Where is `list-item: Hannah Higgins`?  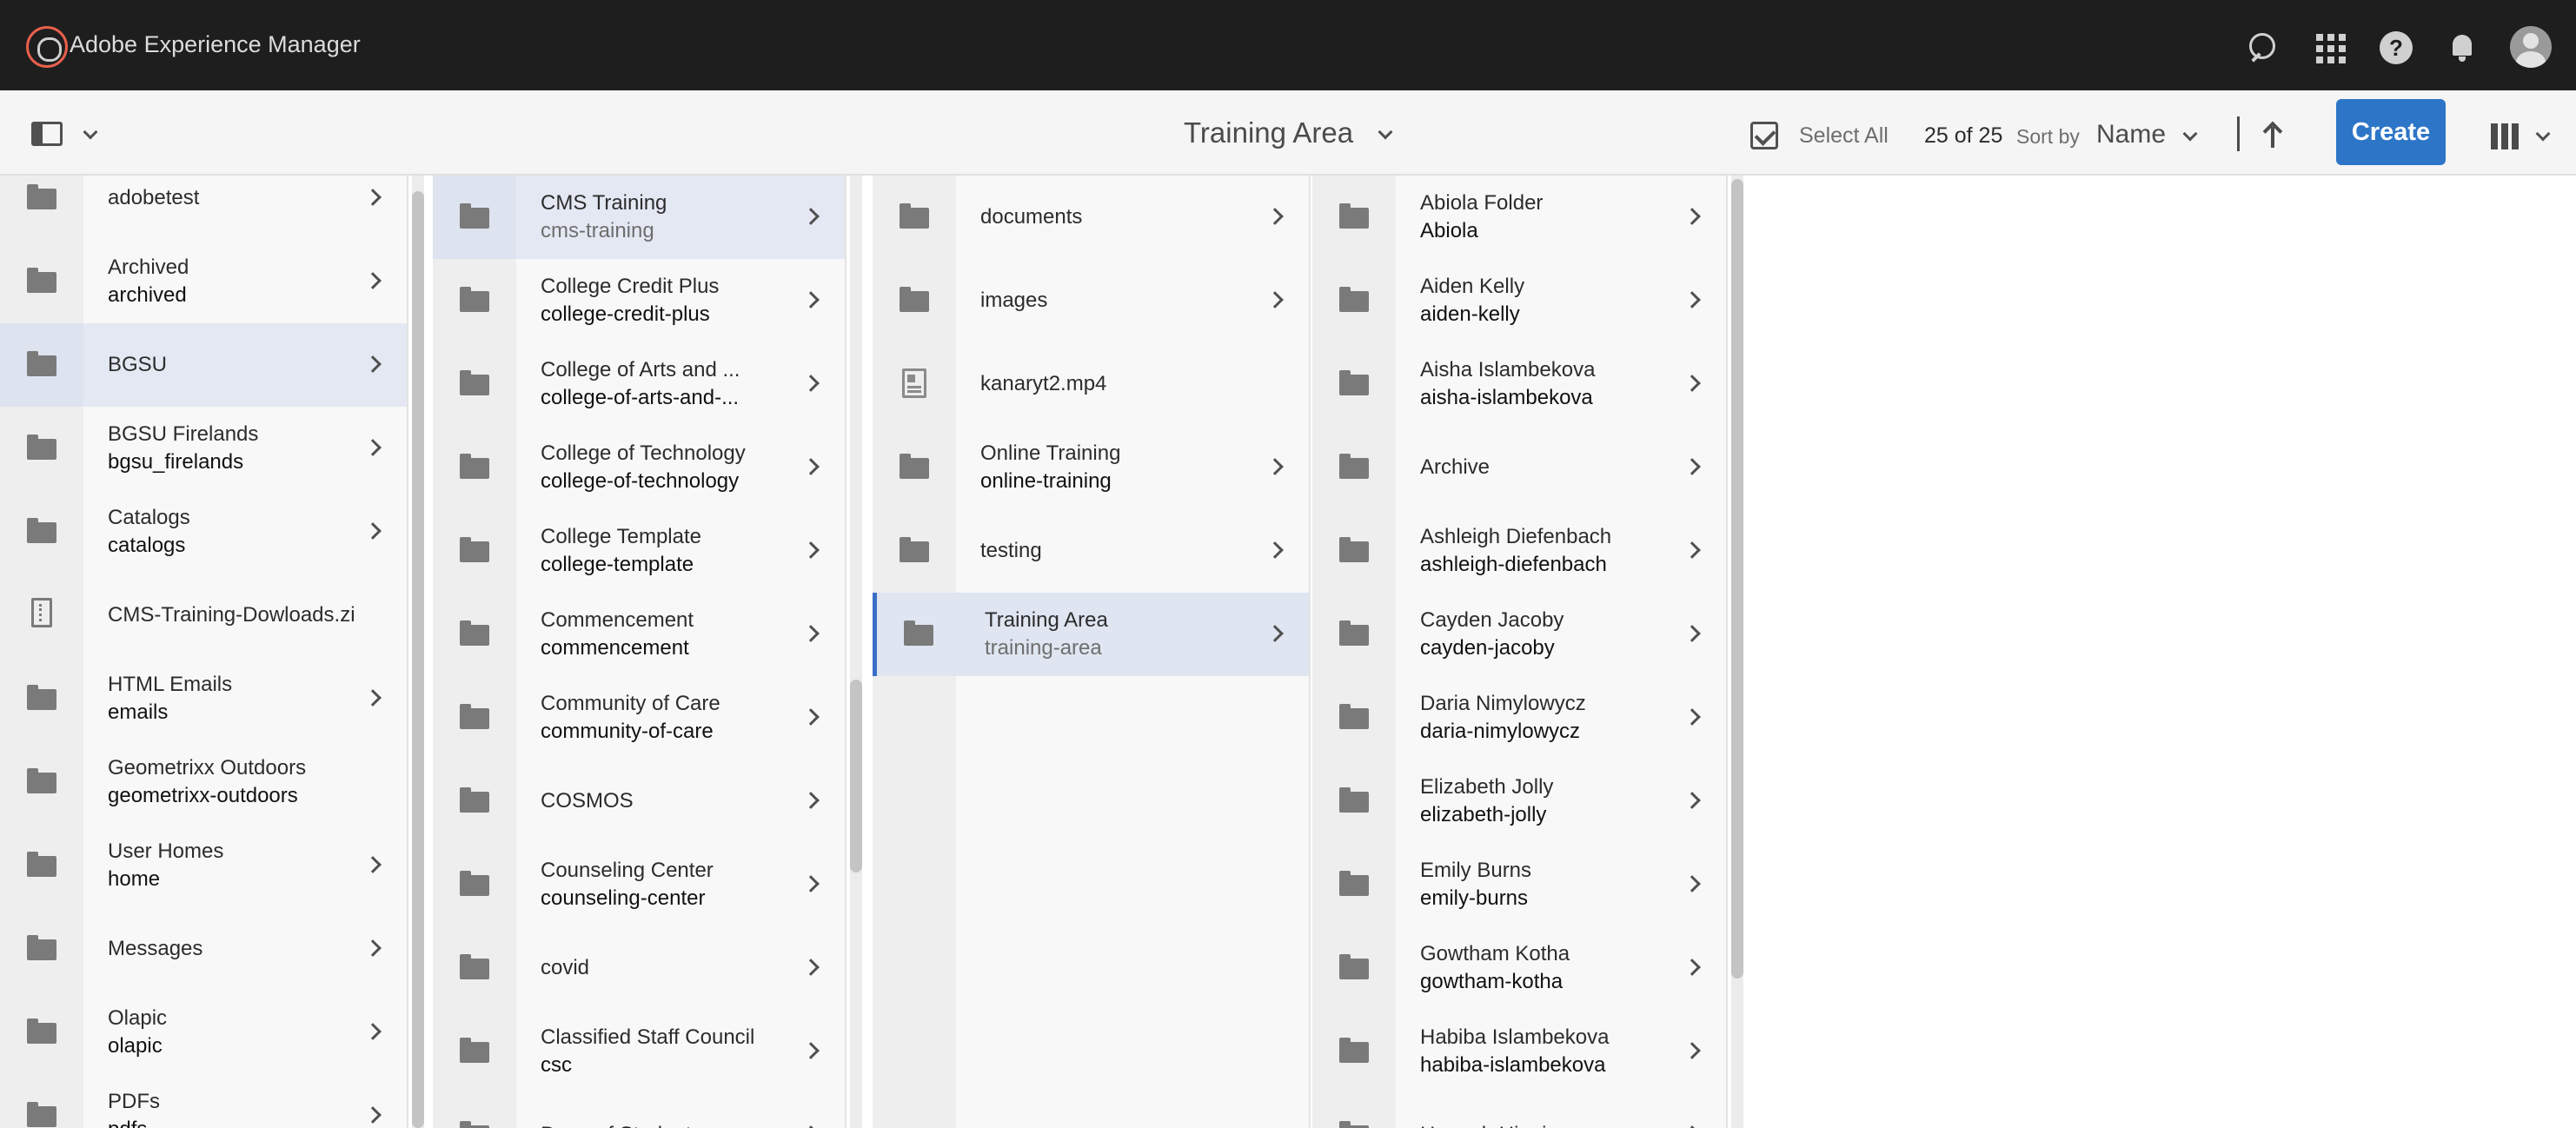 list-item: Hannah Higgins is located at coordinates (1519, 1111).